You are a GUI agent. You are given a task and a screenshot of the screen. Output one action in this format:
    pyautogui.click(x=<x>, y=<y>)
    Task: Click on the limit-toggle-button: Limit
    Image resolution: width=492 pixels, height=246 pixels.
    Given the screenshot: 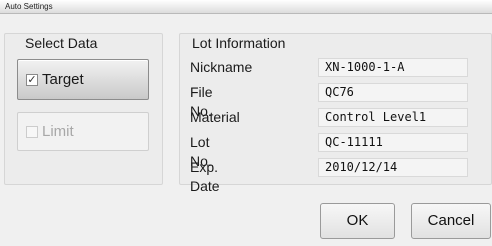 What is the action you would take?
    pyautogui.click(x=83, y=131)
    